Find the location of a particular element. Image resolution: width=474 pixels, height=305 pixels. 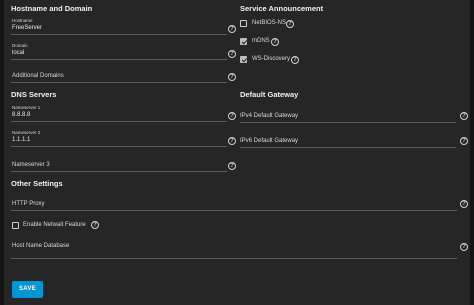

netbios-label: NetBIOS-NS is located at coordinates (269, 23).